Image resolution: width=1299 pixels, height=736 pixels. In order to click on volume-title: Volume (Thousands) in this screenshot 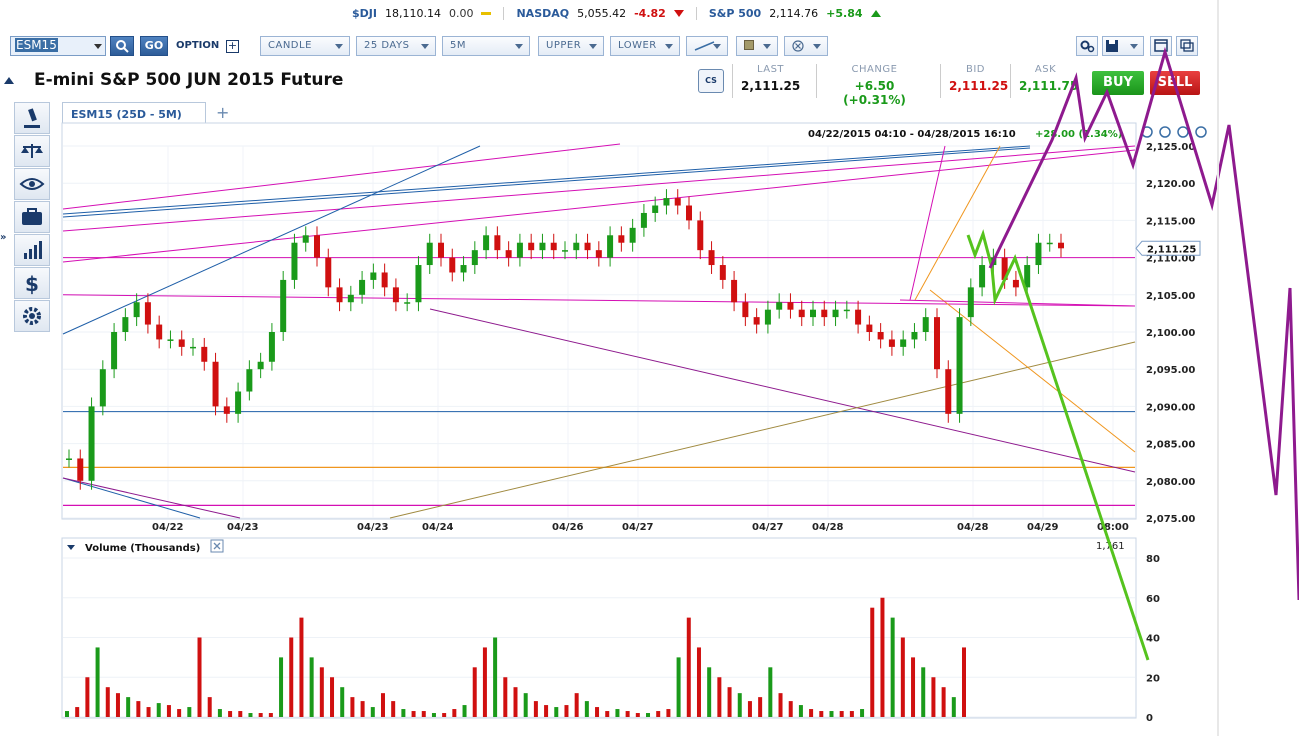, I will do `click(142, 548)`.